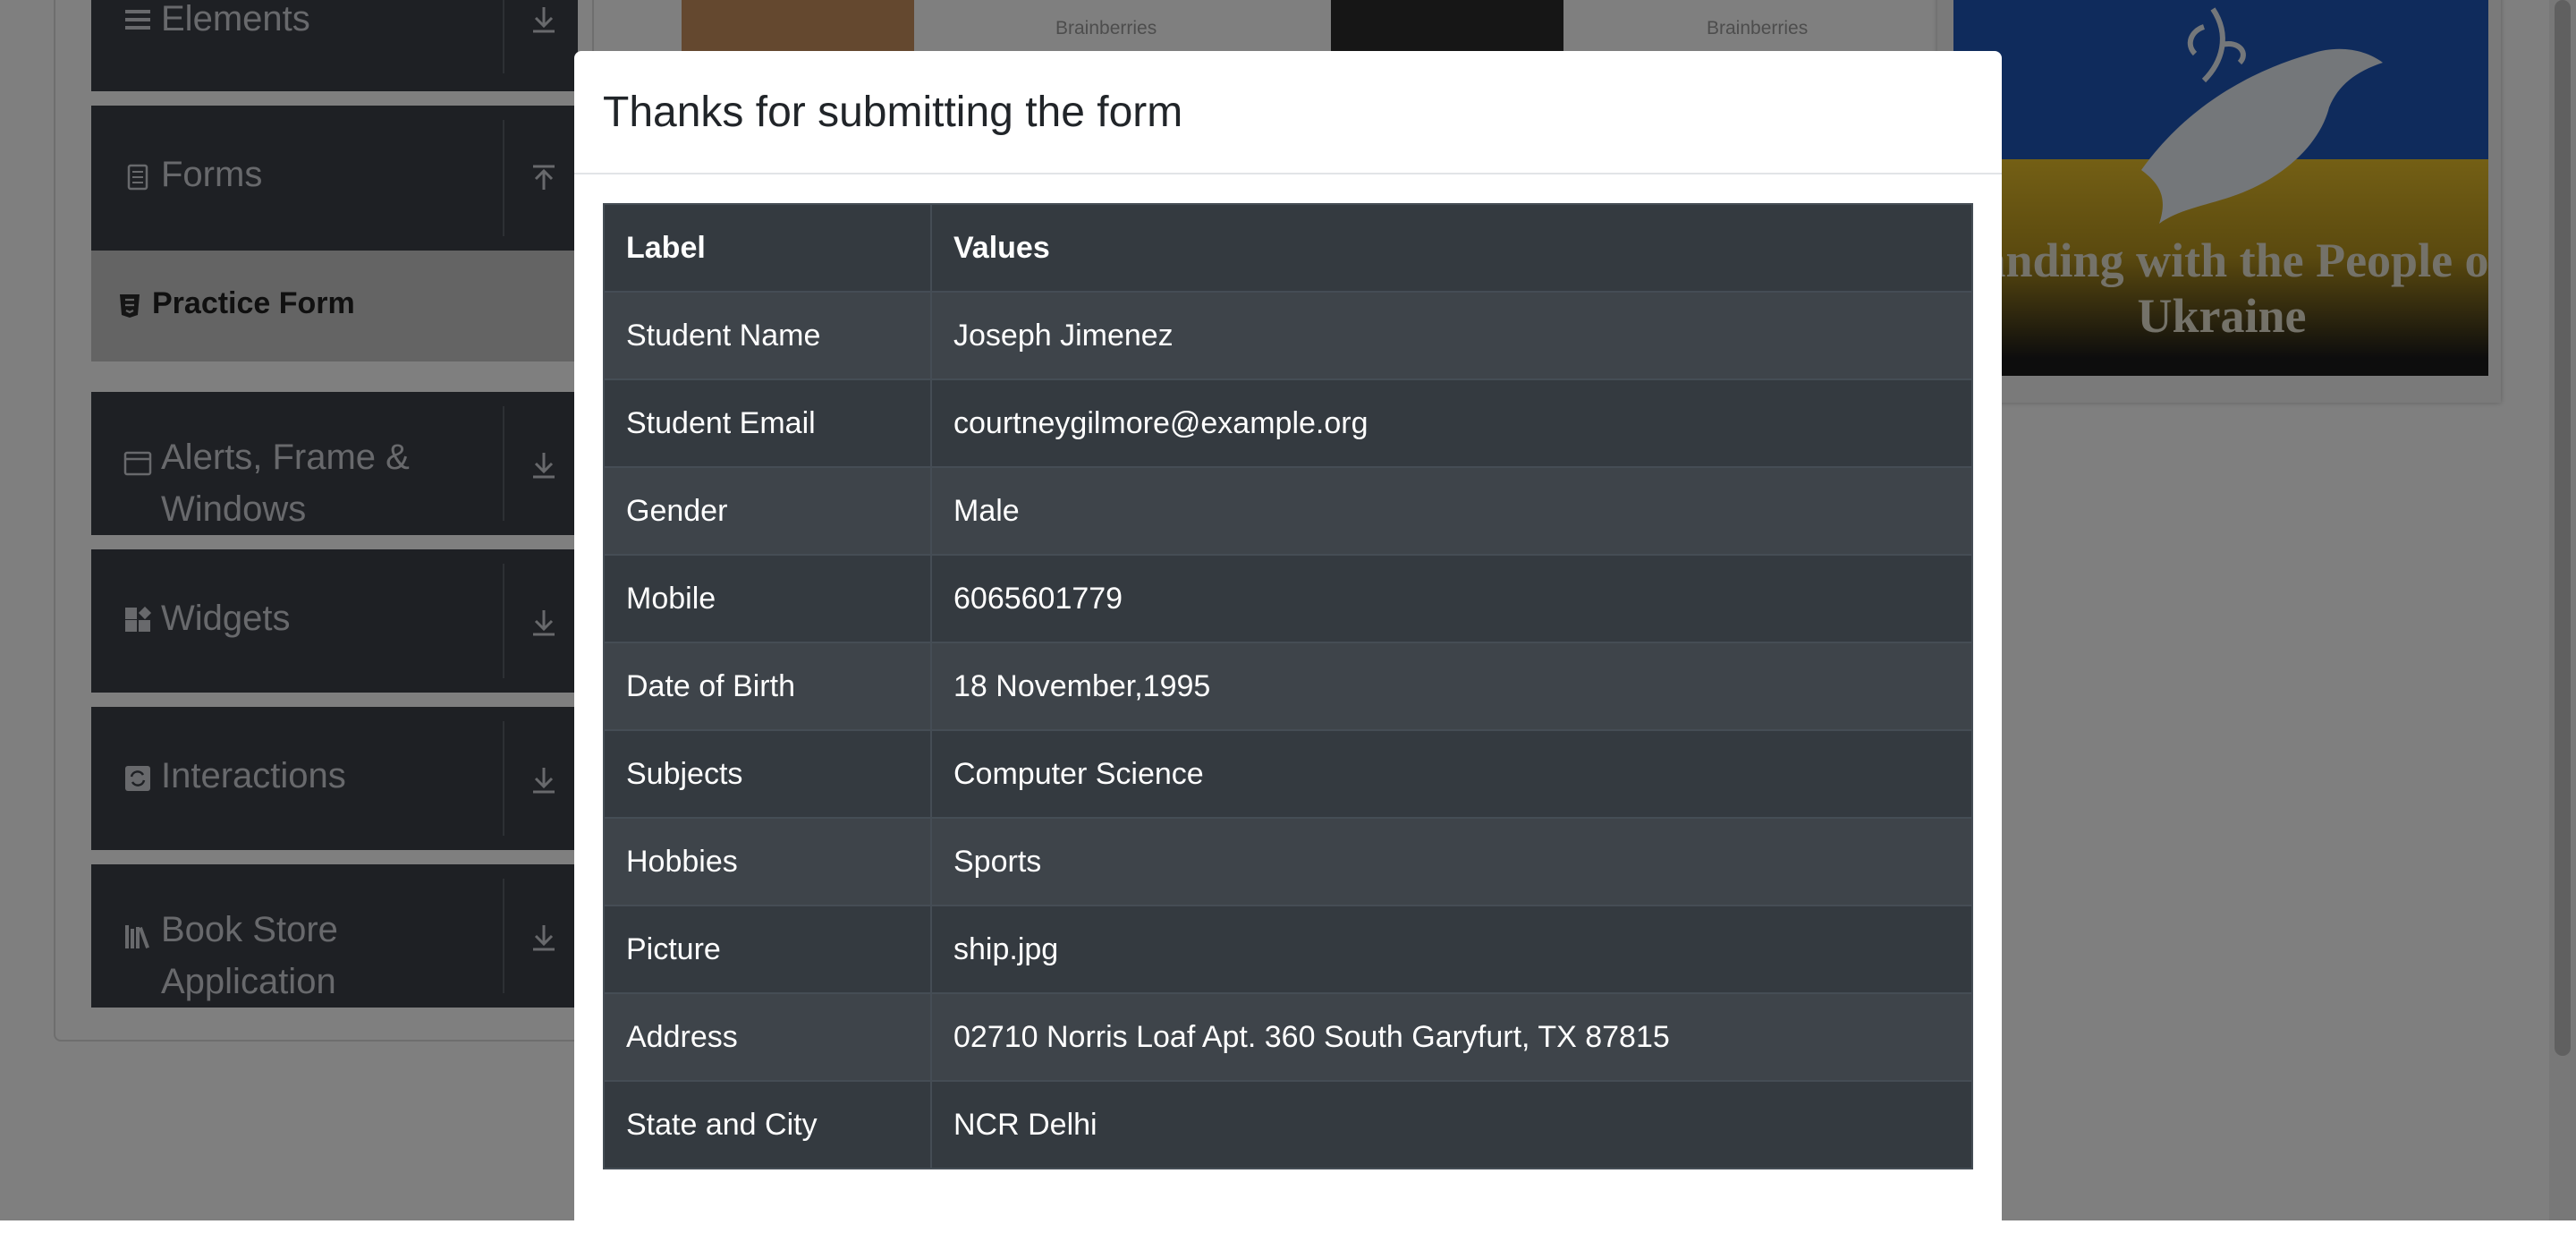  What do you see at coordinates (767, 248) in the screenshot?
I see `column-header-label: Label` at bounding box center [767, 248].